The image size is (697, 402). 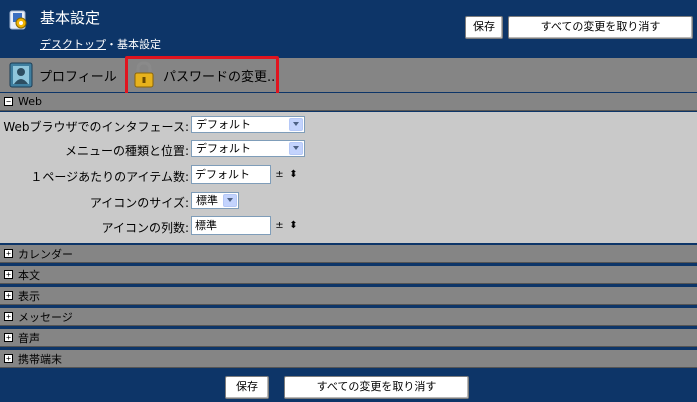 I want to click on profile-tab: プロフィール, so click(x=63, y=75).